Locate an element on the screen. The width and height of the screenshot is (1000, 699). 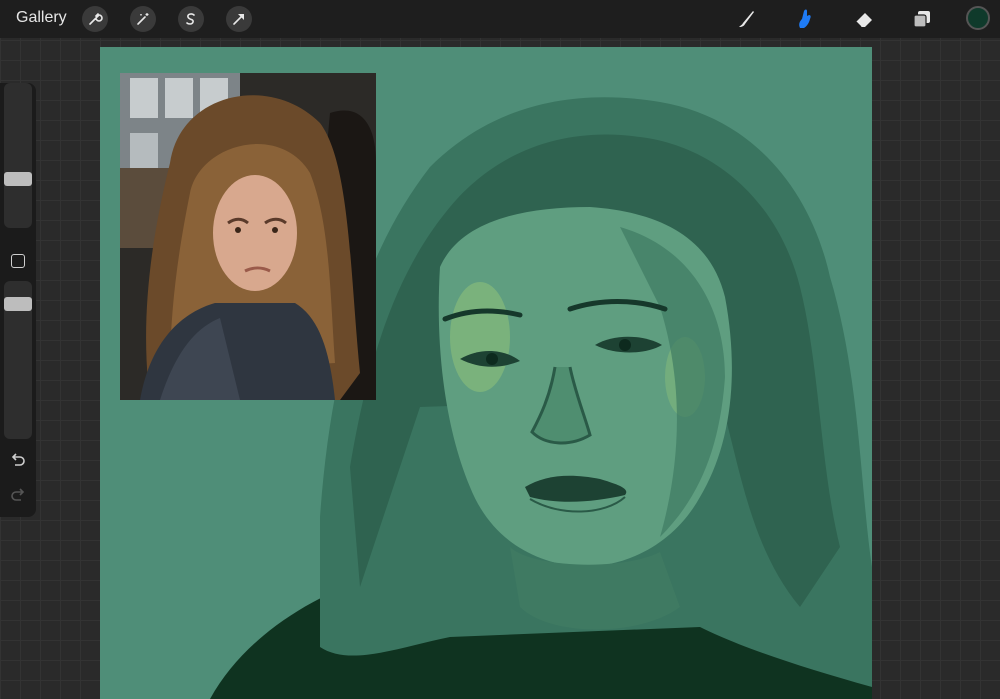
brush-icon is located at coordinates (746, 19).